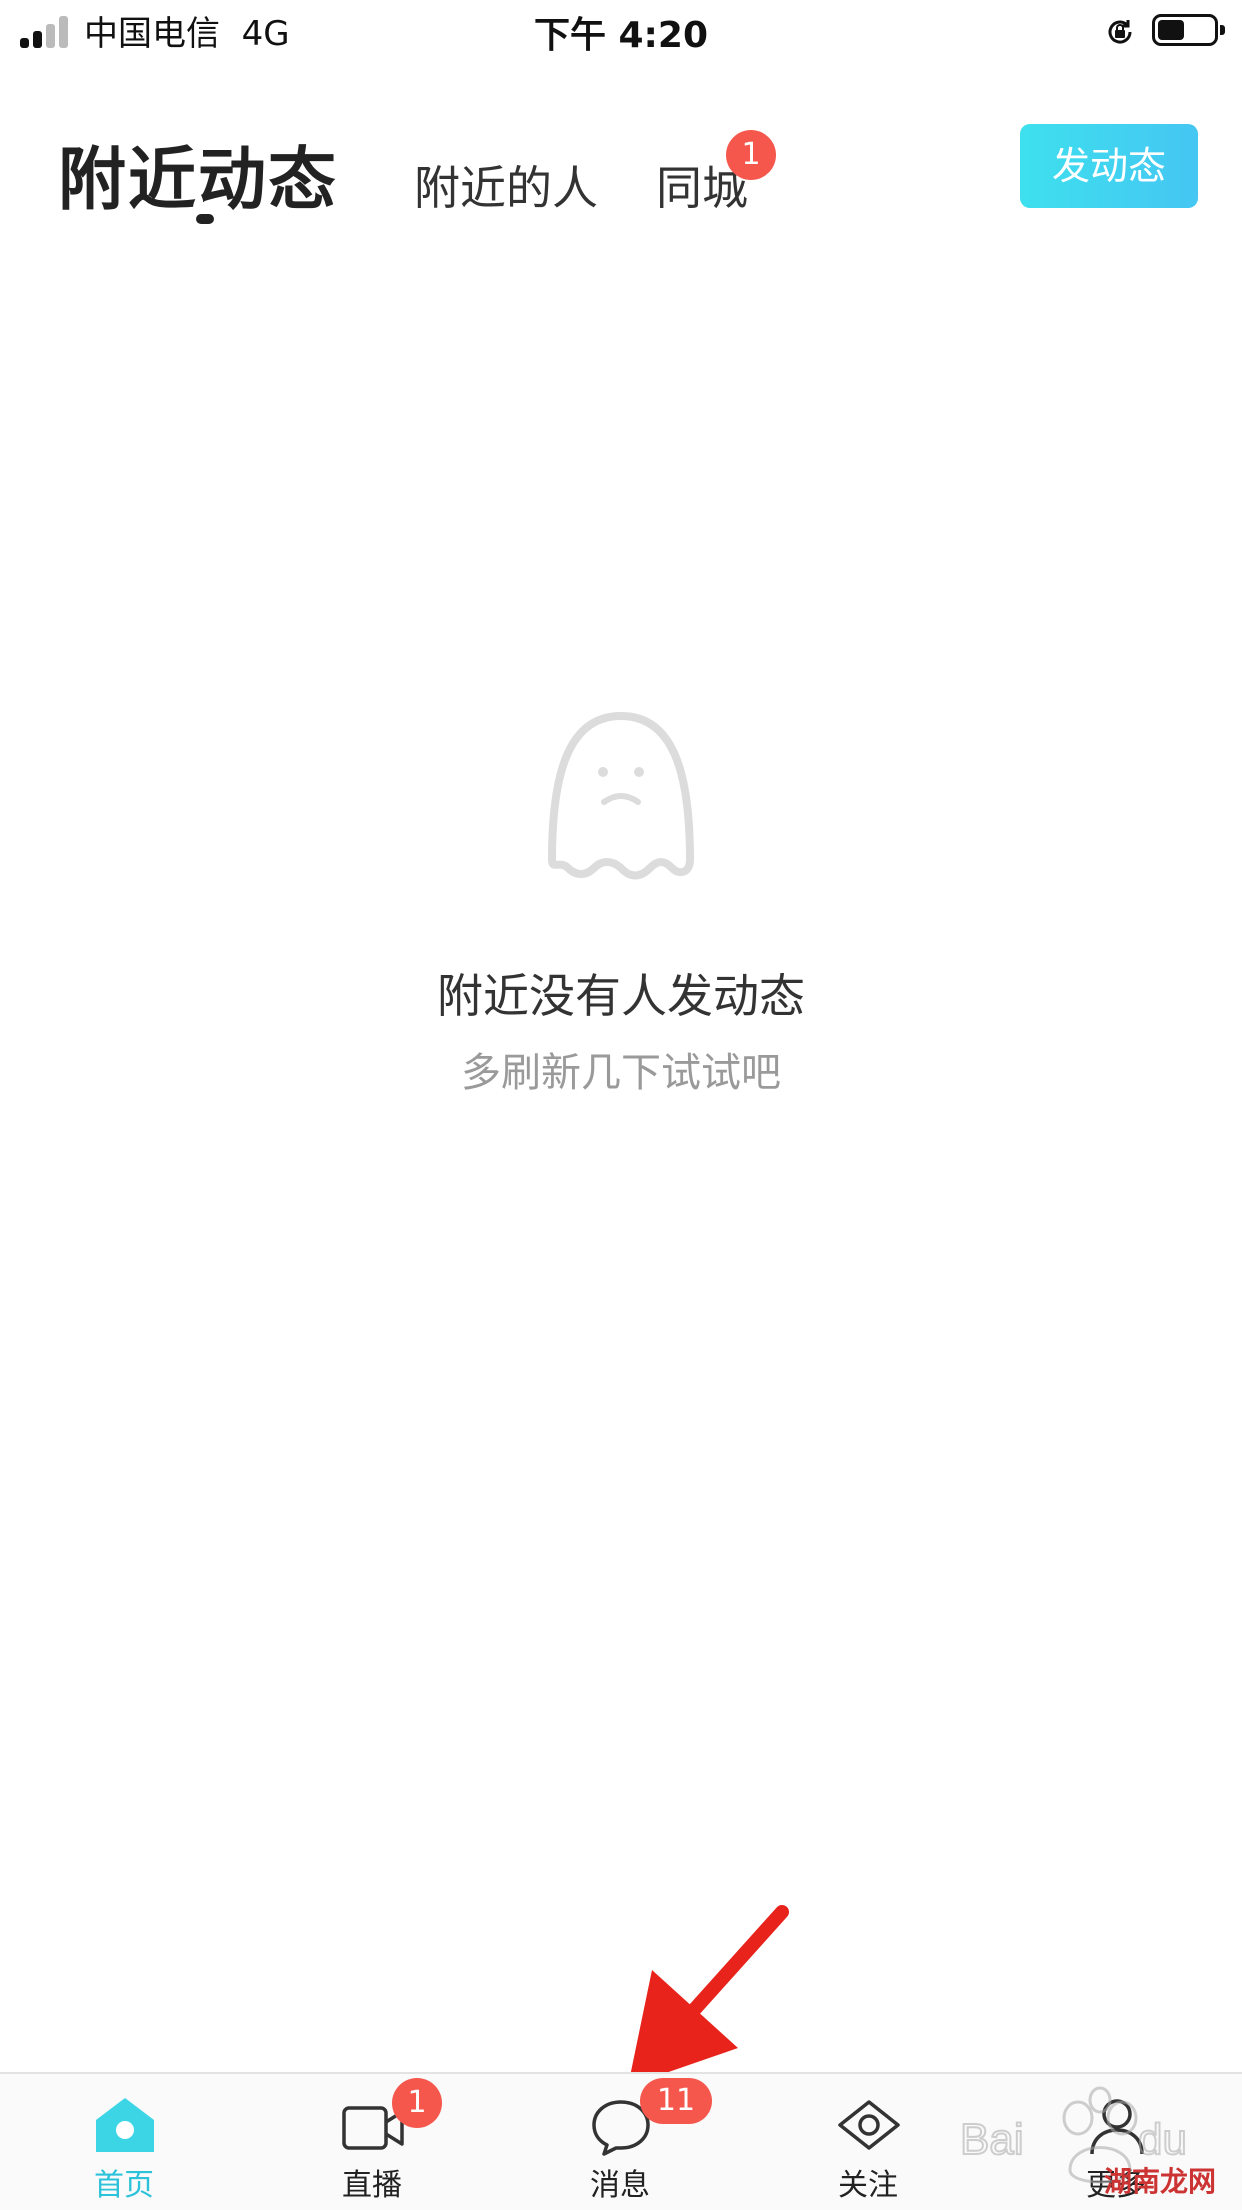 This screenshot has width=1242, height=2210. What do you see at coordinates (1120, 32) in the screenshot?
I see `rotation-lock-icon` at bounding box center [1120, 32].